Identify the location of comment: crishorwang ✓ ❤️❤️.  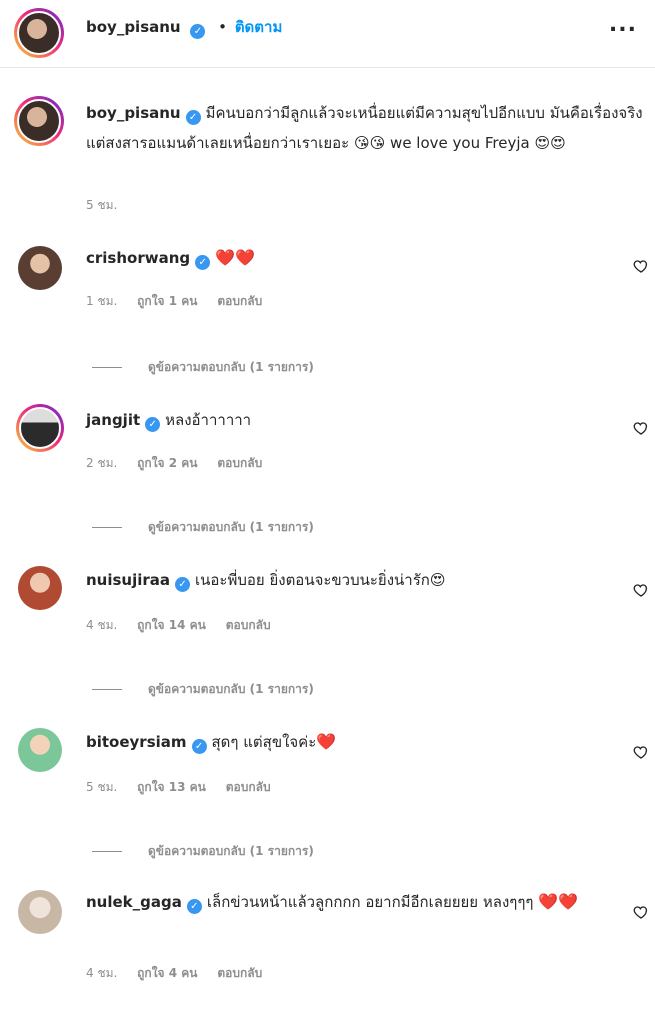
(346, 258).